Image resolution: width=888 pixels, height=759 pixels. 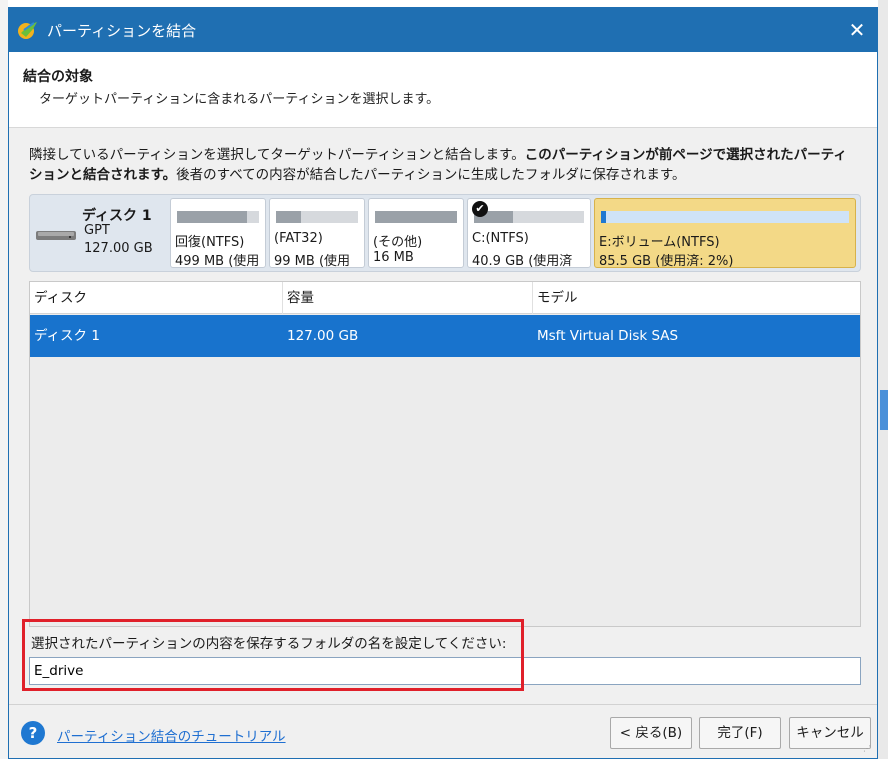 I want to click on partition-size: 99 MB (使用, so click(x=312, y=261).